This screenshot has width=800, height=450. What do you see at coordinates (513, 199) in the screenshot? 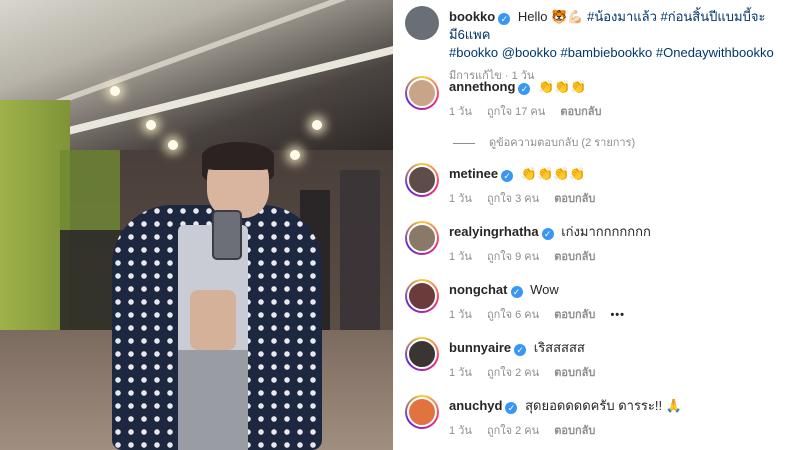
I see `comment-likes: ถูกใจ 3 คน` at bounding box center [513, 199].